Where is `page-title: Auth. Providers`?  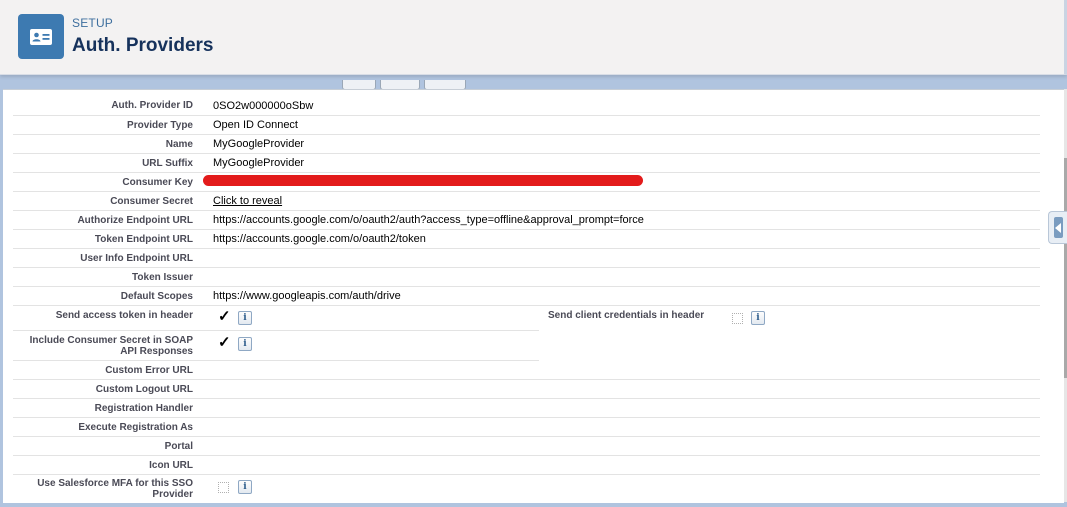
page-title: Auth. Providers is located at coordinates (143, 45).